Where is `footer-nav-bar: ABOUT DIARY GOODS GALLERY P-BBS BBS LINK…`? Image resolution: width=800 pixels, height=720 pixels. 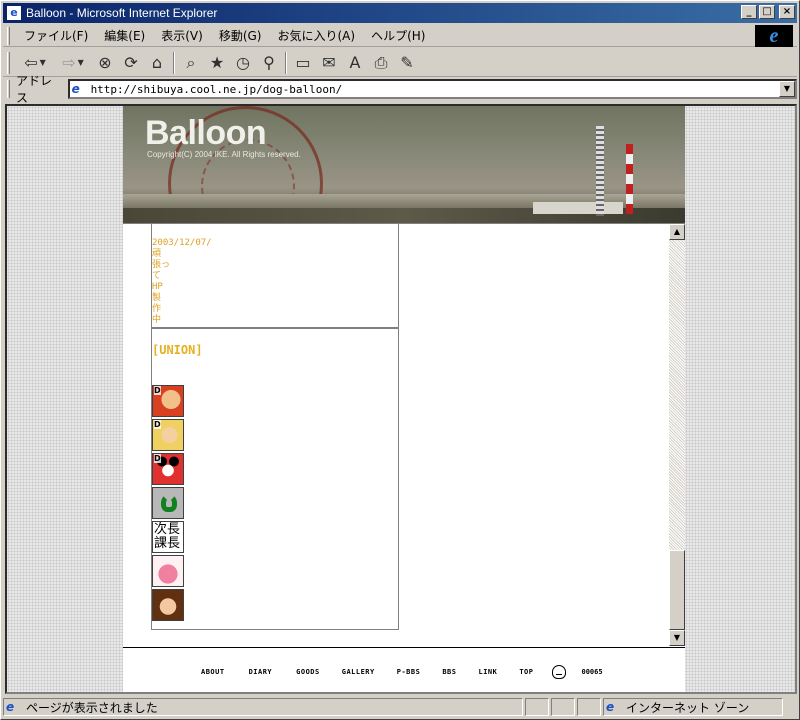
footer-nav-bar: ABOUT DIARY GOODS GALLERY P-BBS BBS LINK… is located at coordinates (404, 669).